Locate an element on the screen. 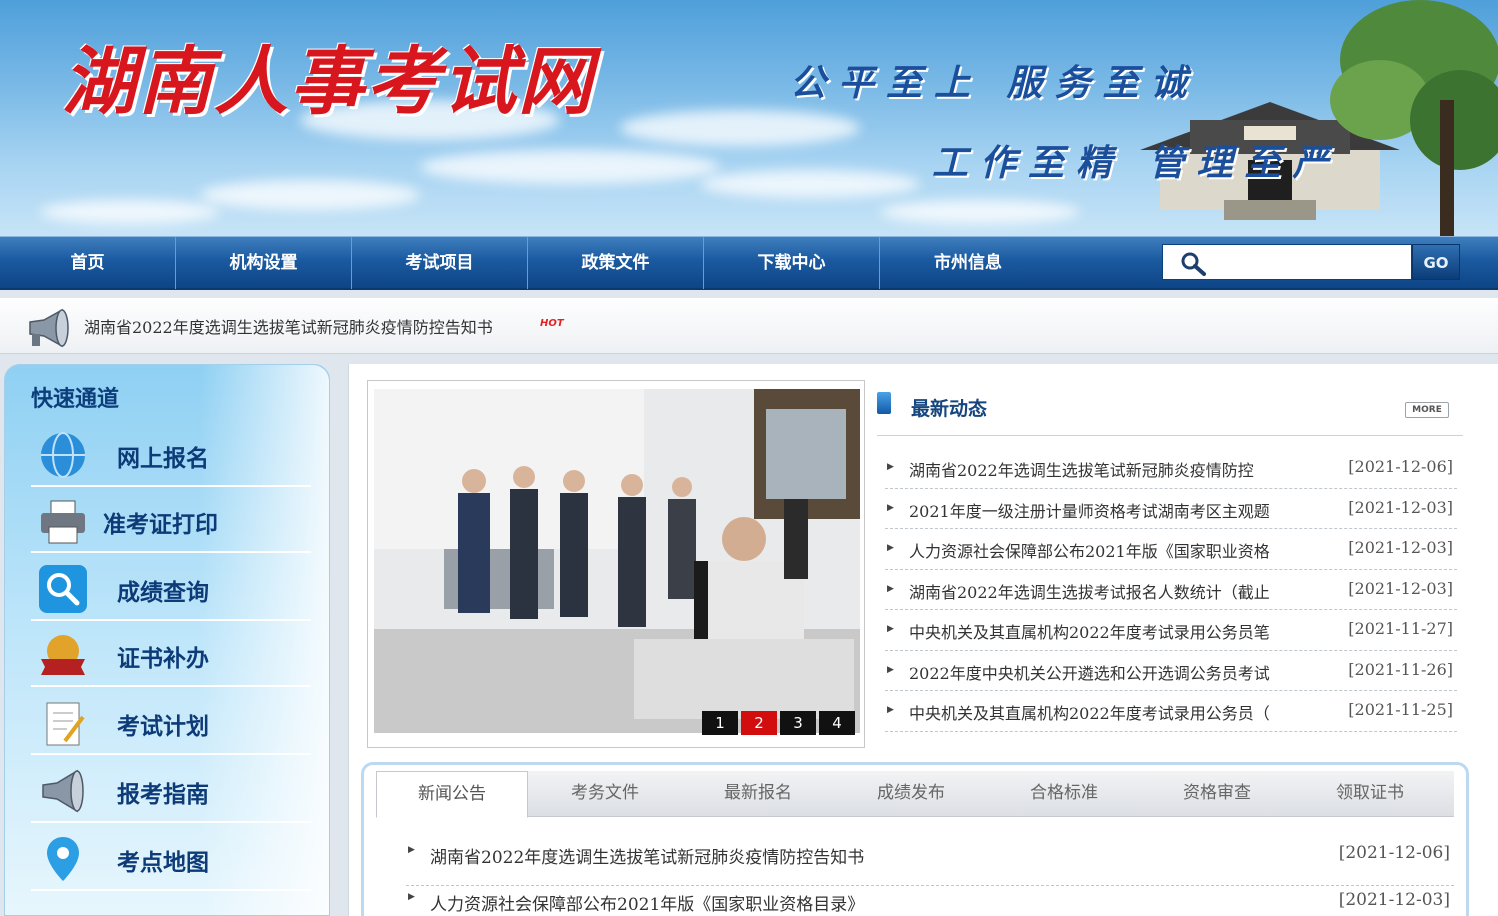 The image size is (1498, 916). nav-city-info: 市州信息 is located at coordinates (968, 263).